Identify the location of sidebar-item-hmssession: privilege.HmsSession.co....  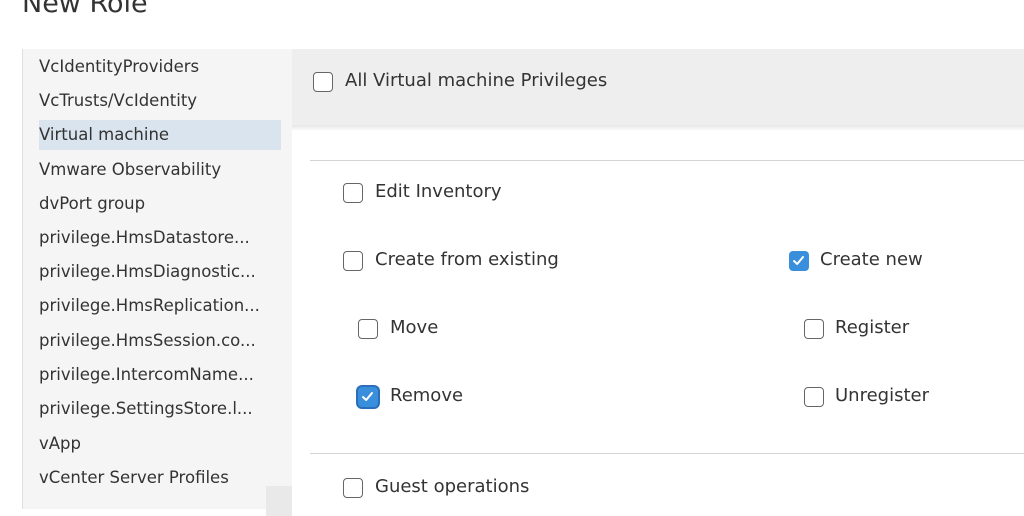
(160, 341).